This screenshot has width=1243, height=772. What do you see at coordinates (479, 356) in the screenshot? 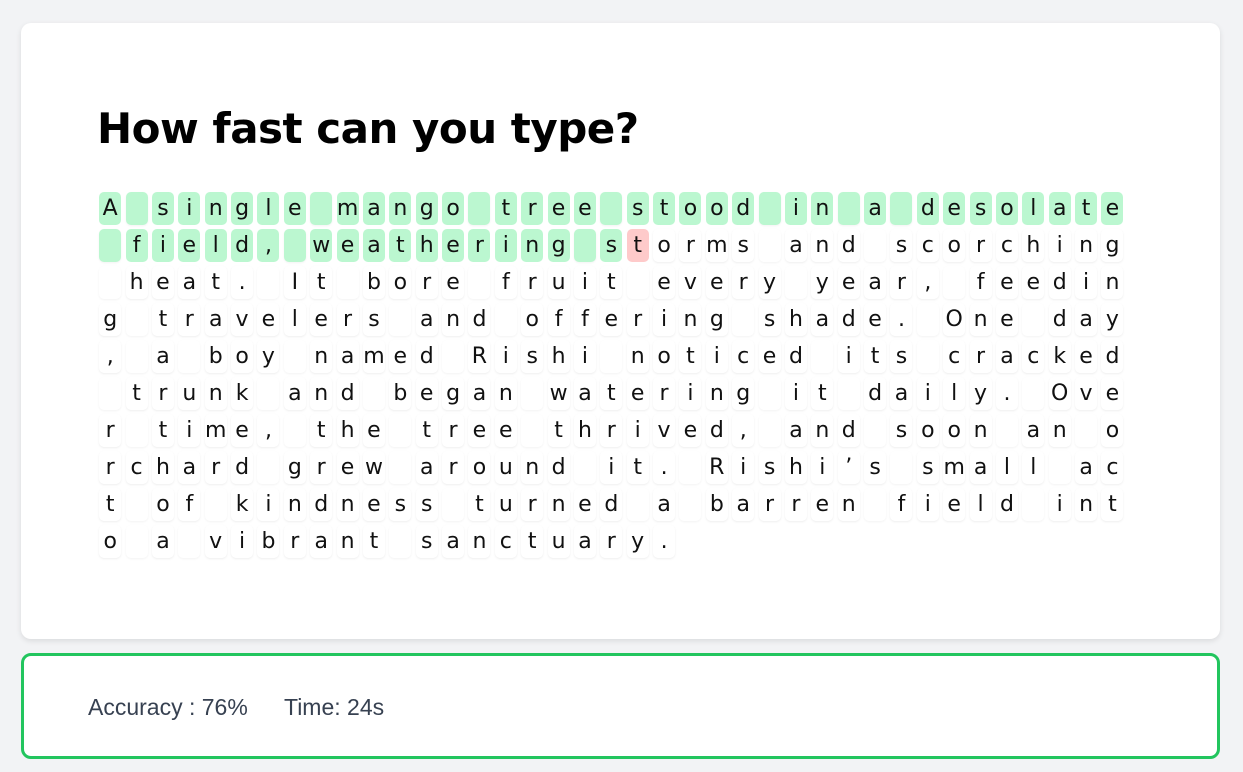
I see `passage-char: R` at bounding box center [479, 356].